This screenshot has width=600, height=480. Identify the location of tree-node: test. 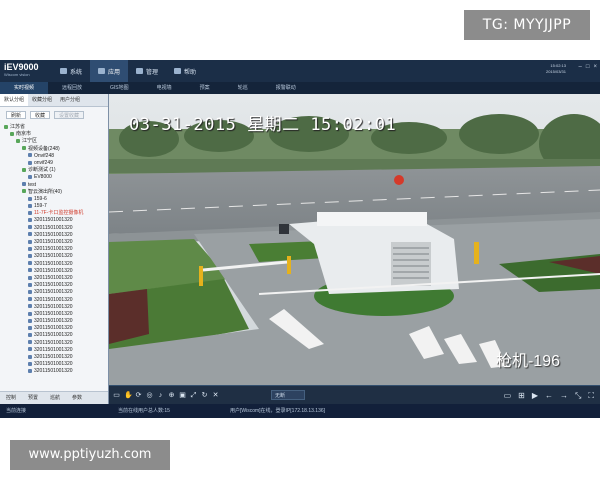
(54, 185).